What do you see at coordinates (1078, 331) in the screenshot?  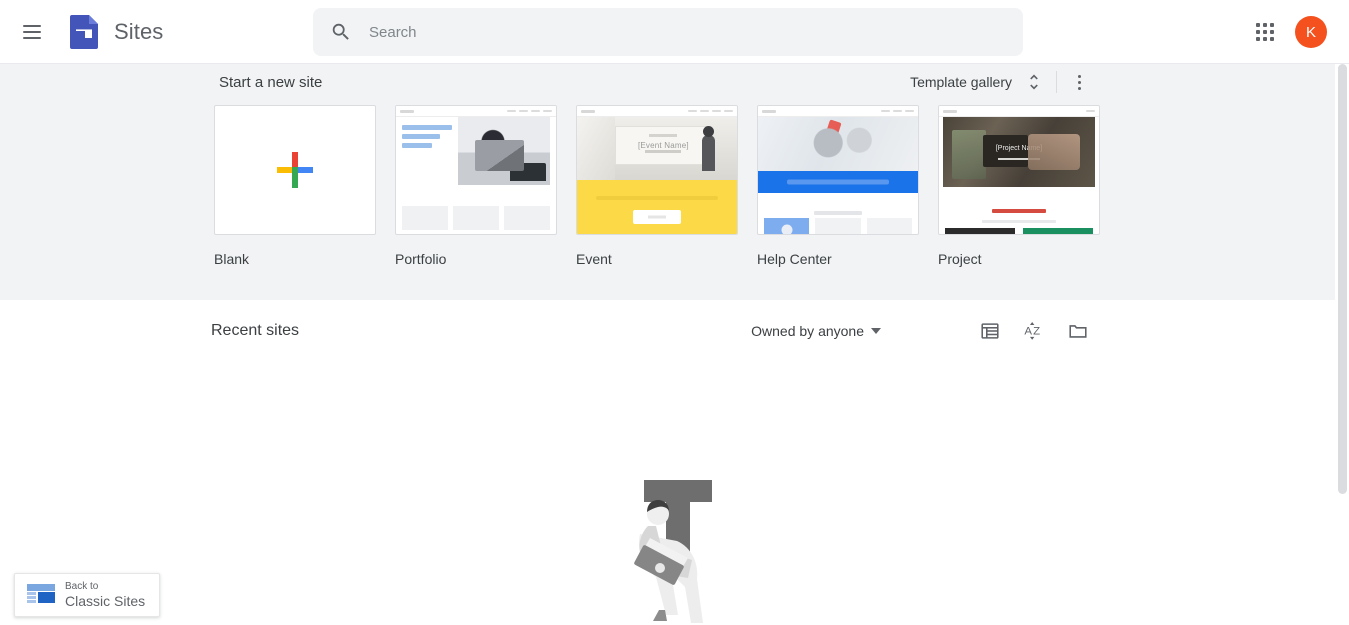 I see `folder-icon` at bounding box center [1078, 331].